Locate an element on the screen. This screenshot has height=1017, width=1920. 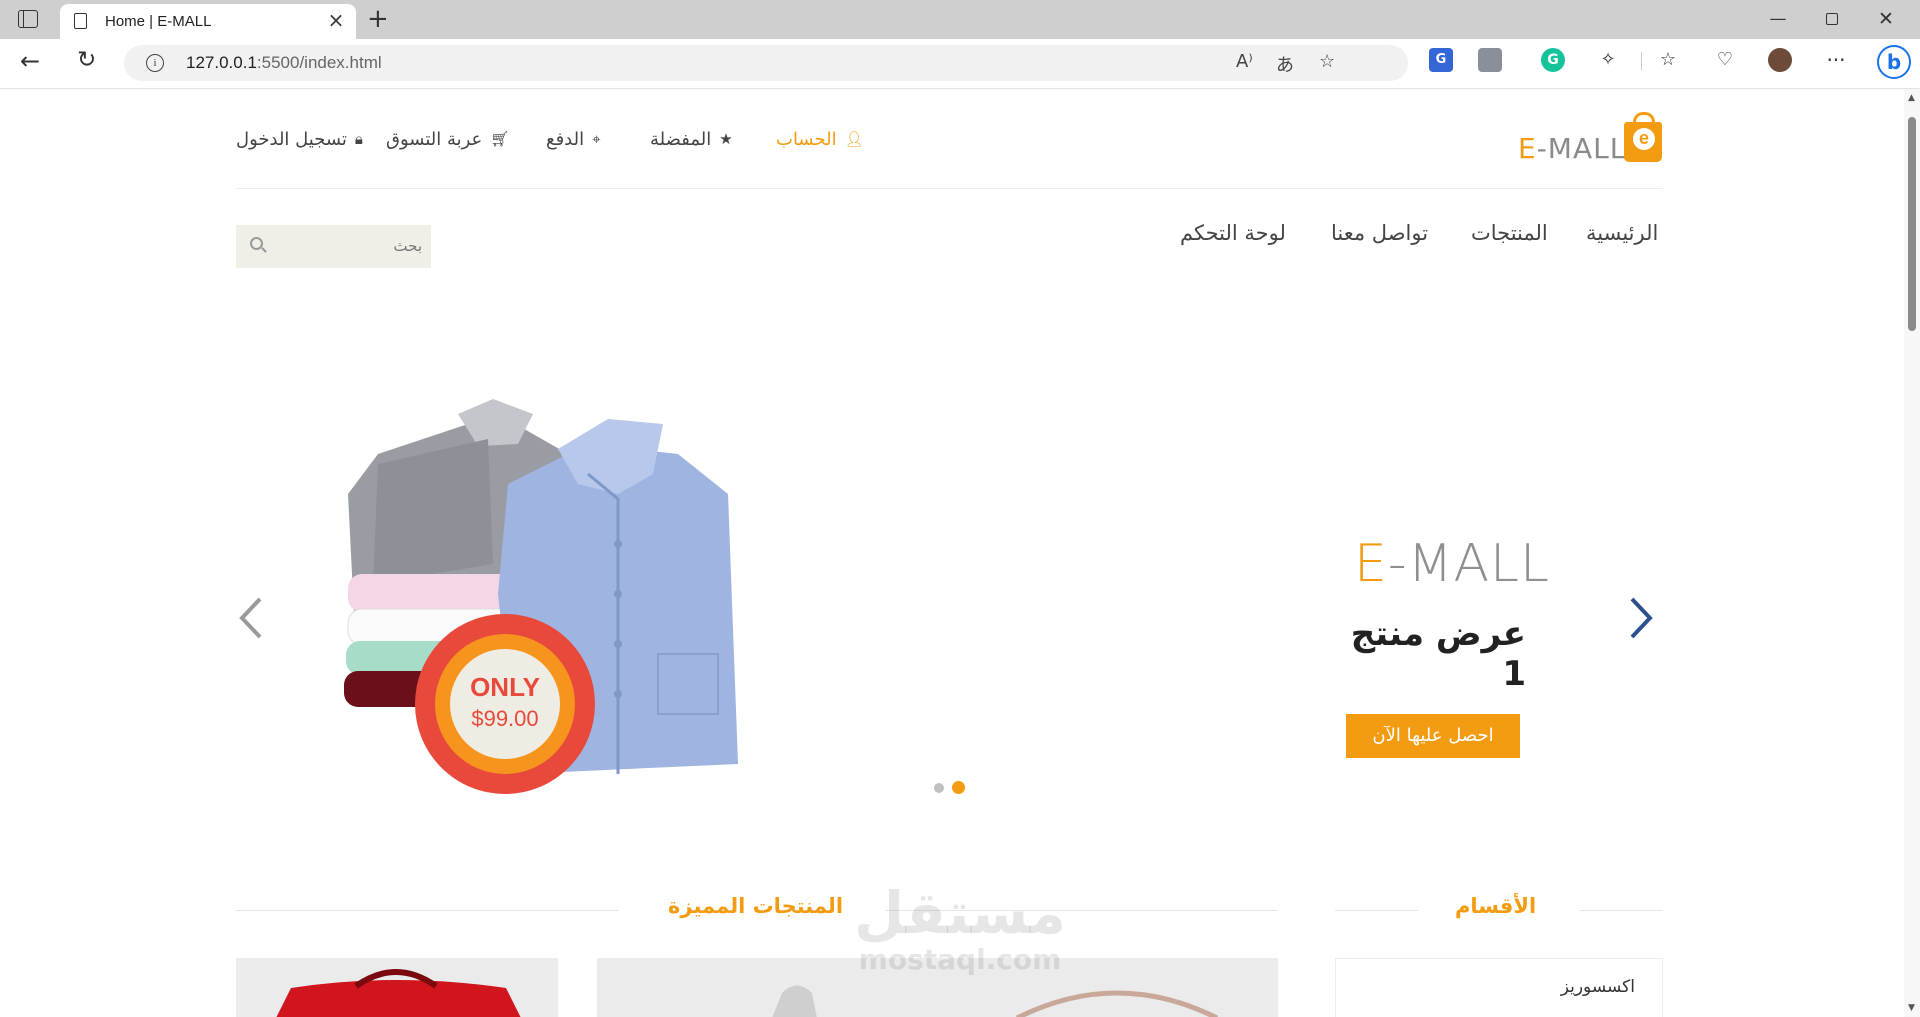
google-translate-icon: G is located at coordinates (1441, 60).